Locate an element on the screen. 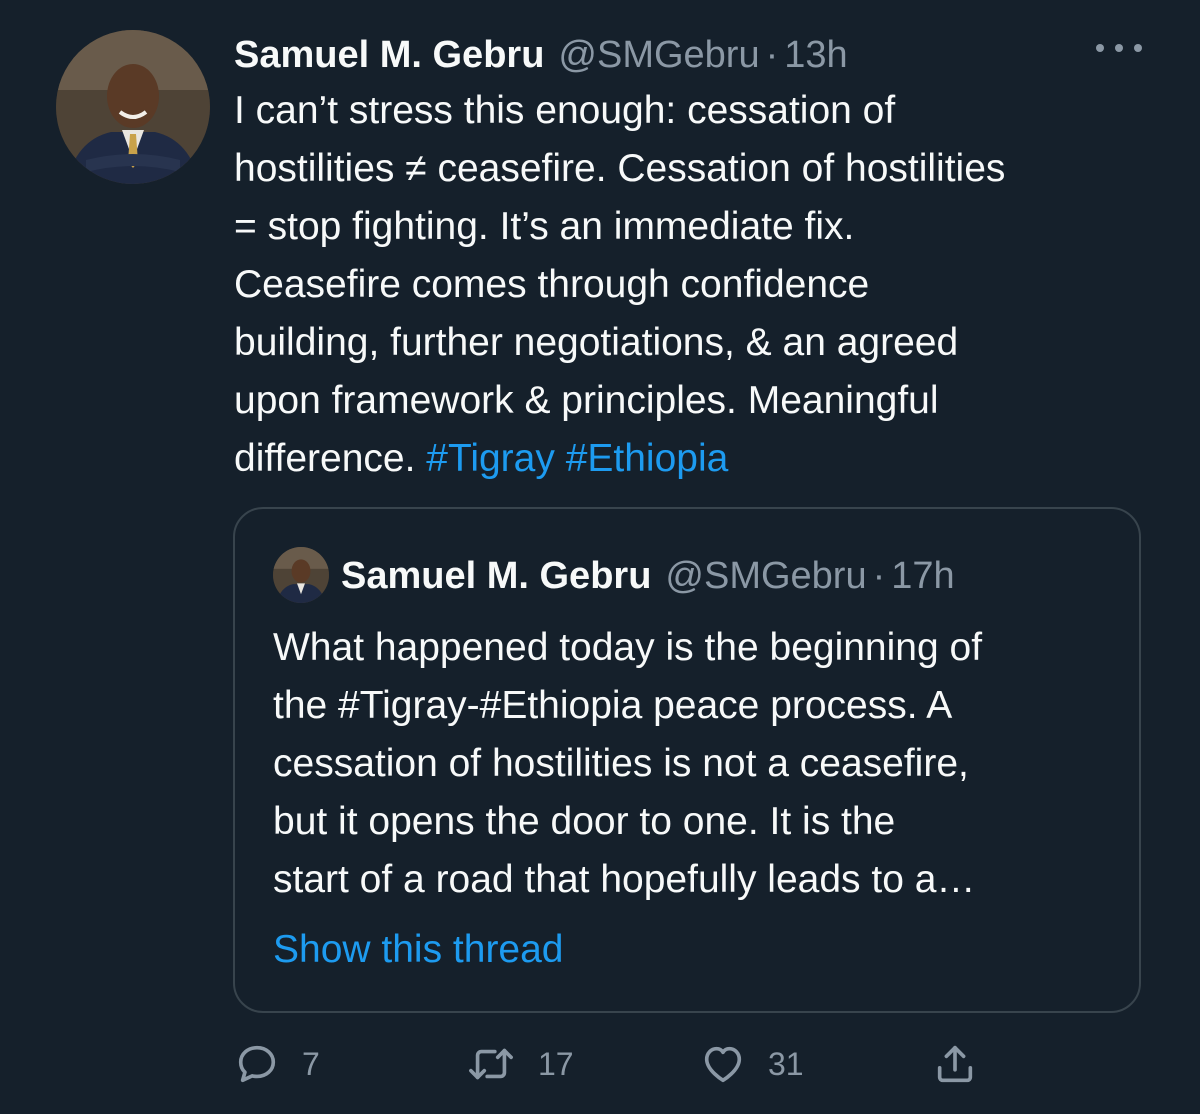 This screenshot has height=1114, width=1200. tweet-text-line: Ceasefire comes through confidence is located at coordinates (552, 284).